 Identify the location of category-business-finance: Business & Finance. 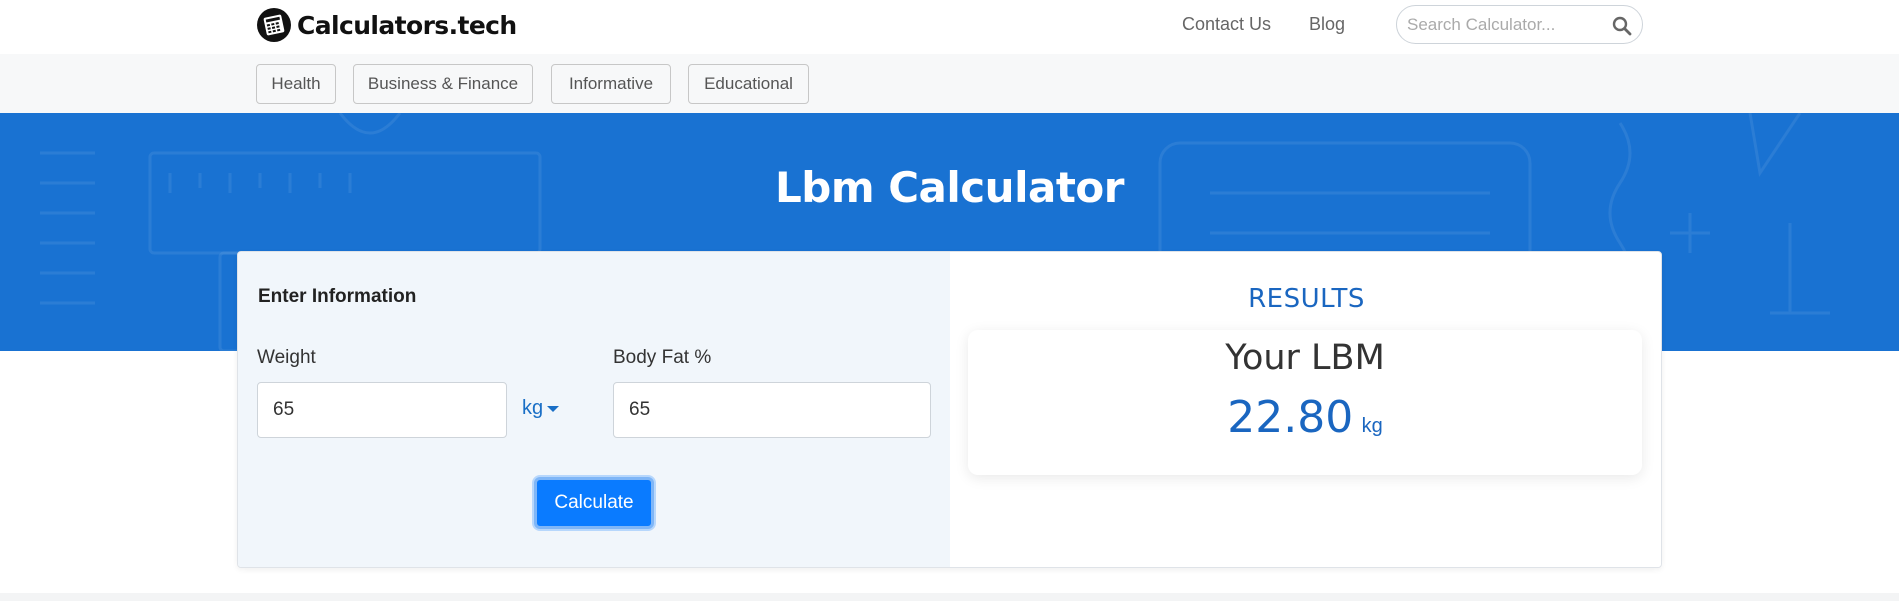
(443, 84).